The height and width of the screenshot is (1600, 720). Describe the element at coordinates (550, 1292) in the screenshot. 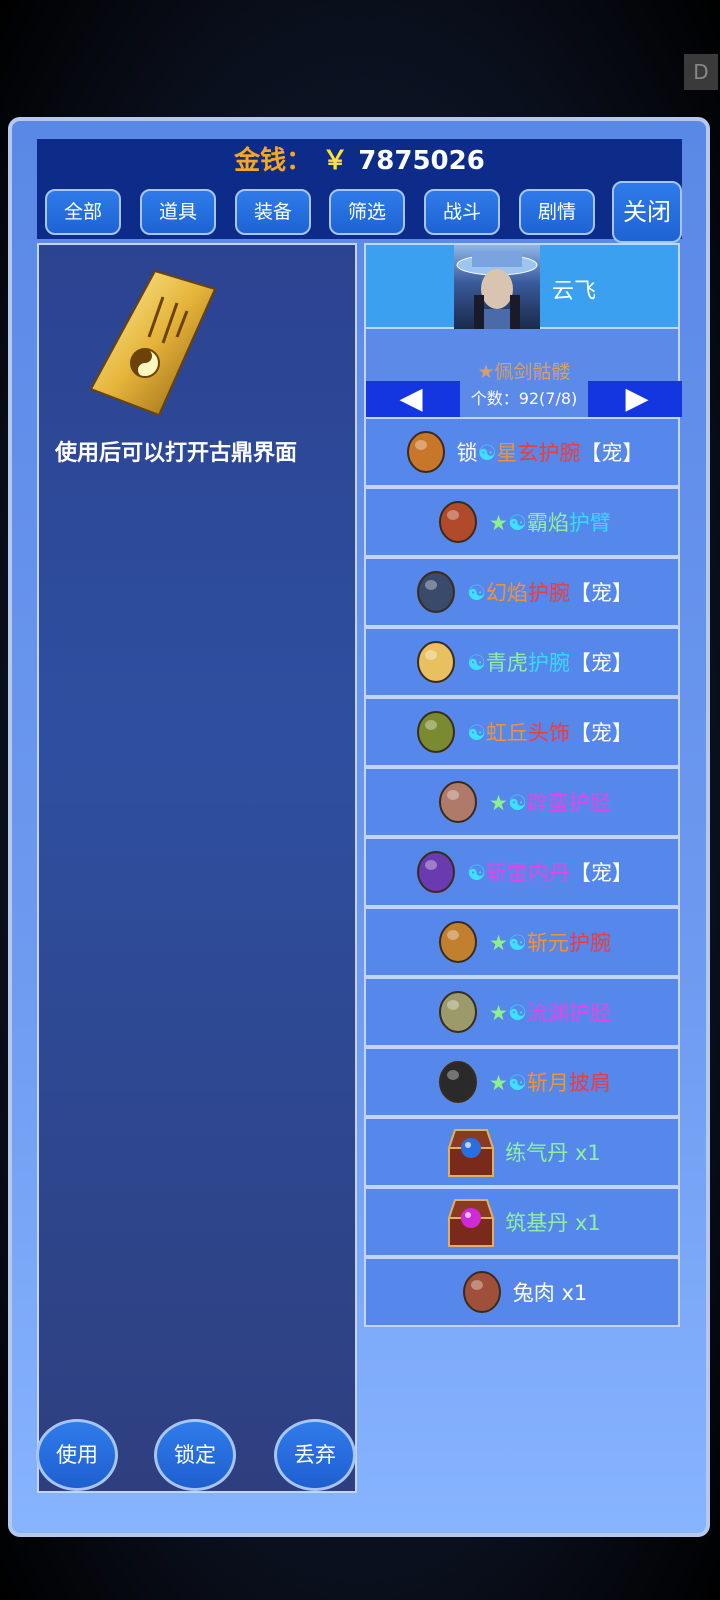

I see `inventory-item-name: 兔肉 x1` at that location.